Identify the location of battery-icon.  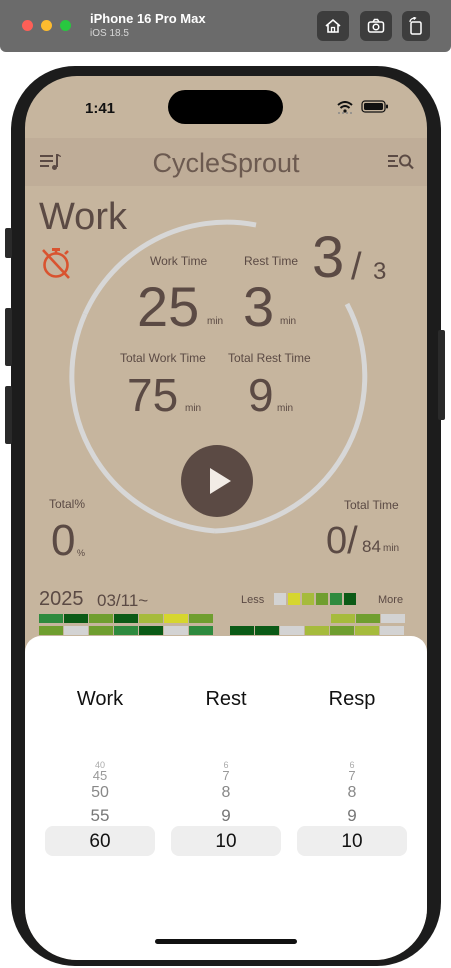
(374, 106).